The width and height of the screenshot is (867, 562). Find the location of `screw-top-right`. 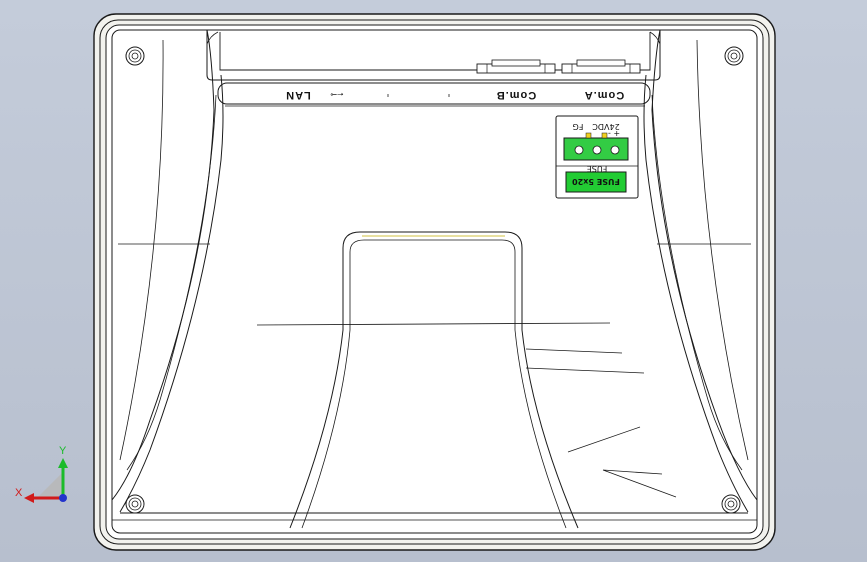

screw-top-right is located at coordinates (734, 56).